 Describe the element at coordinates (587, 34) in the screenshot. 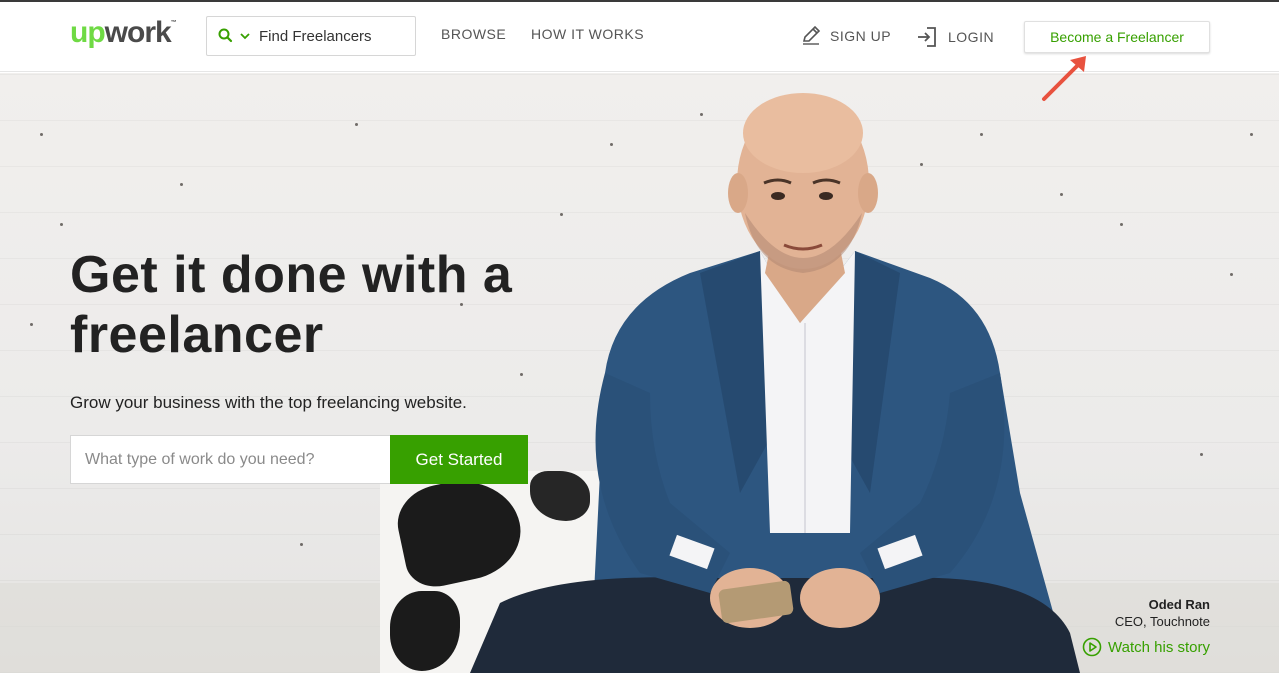

I see `nav-how-it-works-link: HOW IT WORKS` at that location.